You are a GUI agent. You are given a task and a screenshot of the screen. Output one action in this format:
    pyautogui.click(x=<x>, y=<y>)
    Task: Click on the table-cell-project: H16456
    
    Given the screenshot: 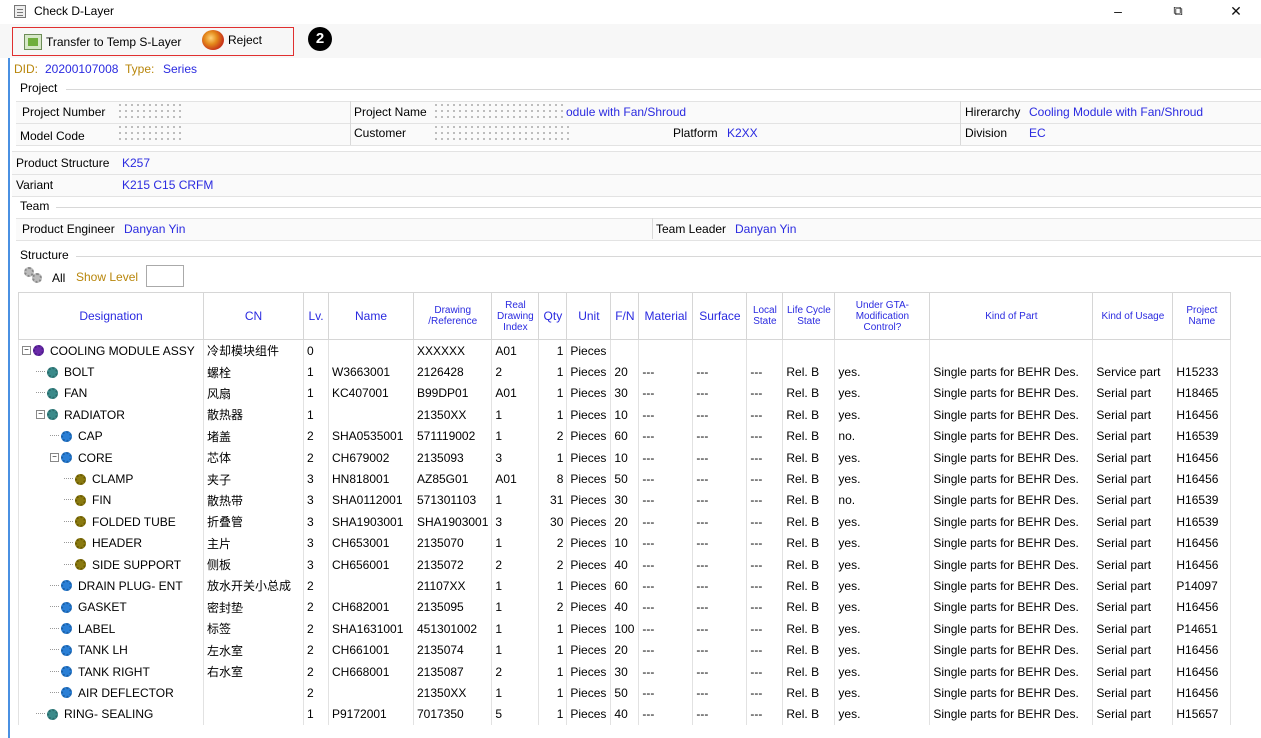 What is the action you would take?
    pyautogui.click(x=1202, y=650)
    